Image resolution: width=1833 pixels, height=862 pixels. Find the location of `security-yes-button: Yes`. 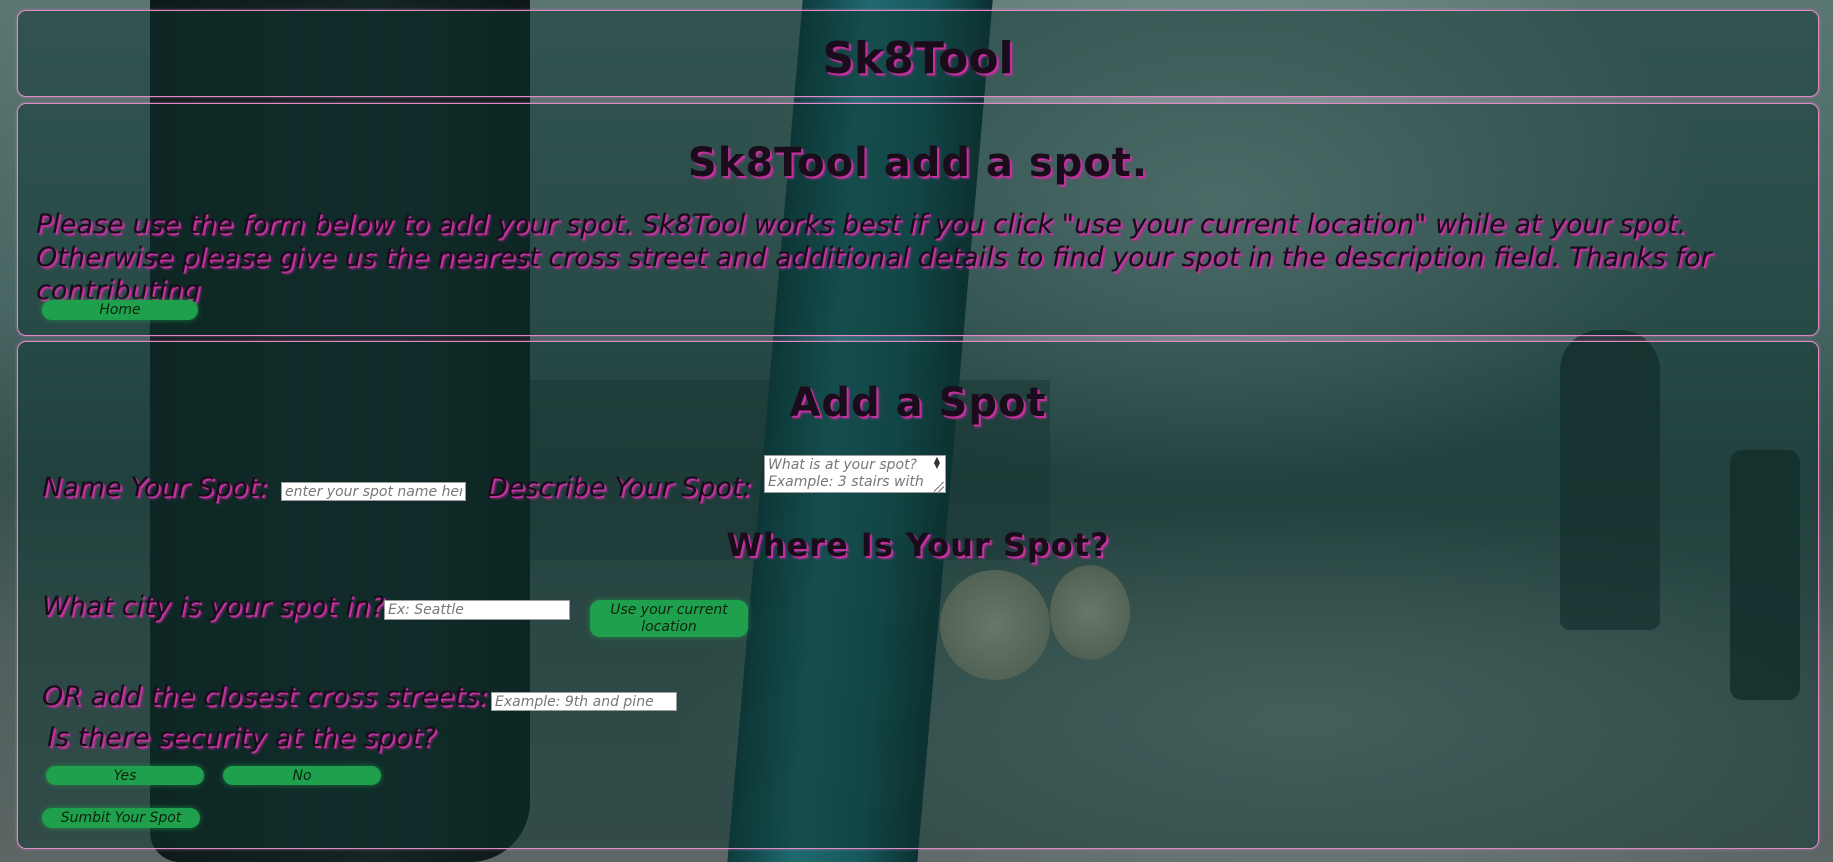

security-yes-button: Yes is located at coordinates (125, 775).